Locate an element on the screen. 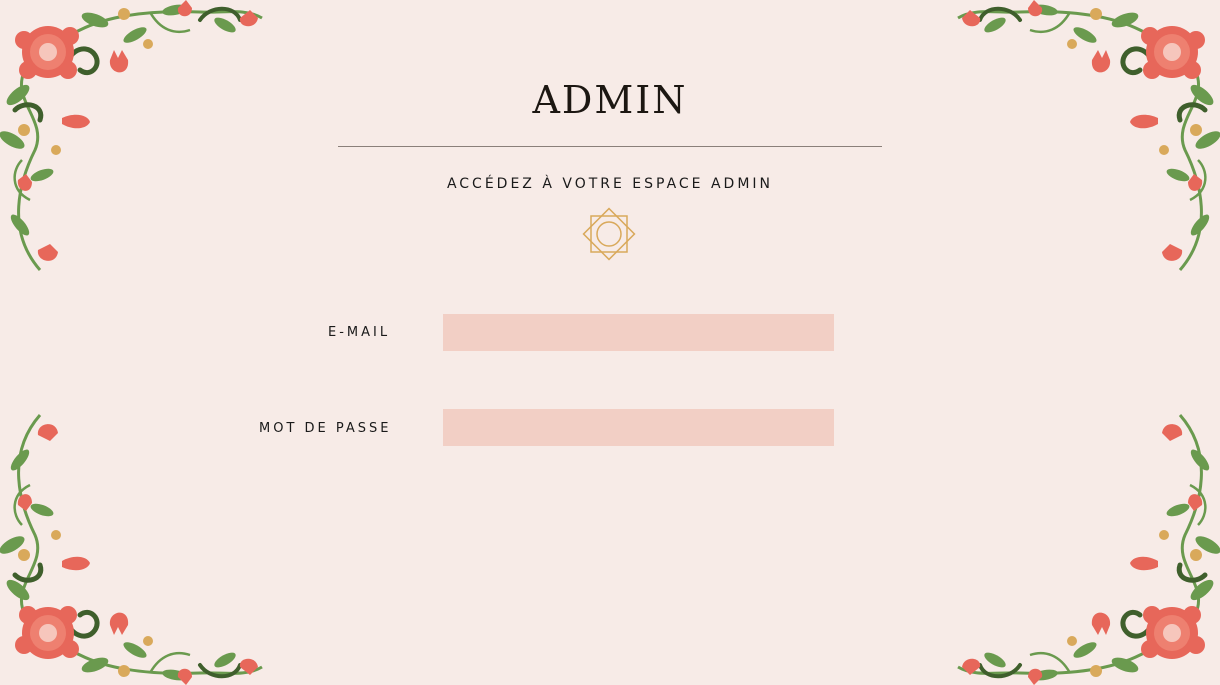 Image resolution: width=1220 pixels, height=685 pixels. email-label: E-MAIL is located at coordinates (359, 332).